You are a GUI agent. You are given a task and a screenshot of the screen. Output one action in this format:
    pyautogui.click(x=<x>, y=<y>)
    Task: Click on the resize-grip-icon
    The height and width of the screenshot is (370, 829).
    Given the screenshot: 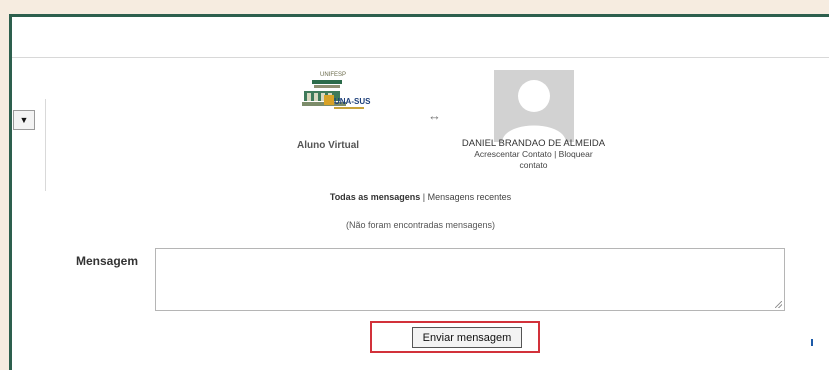 What is the action you would take?
    pyautogui.click(x=778, y=304)
    